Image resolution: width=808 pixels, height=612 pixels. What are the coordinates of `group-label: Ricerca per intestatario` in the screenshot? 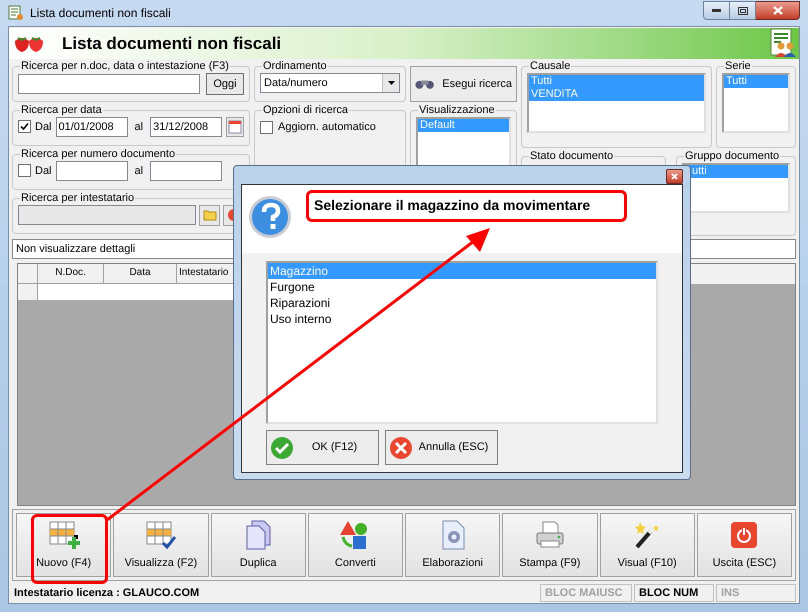 It's located at (78, 198).